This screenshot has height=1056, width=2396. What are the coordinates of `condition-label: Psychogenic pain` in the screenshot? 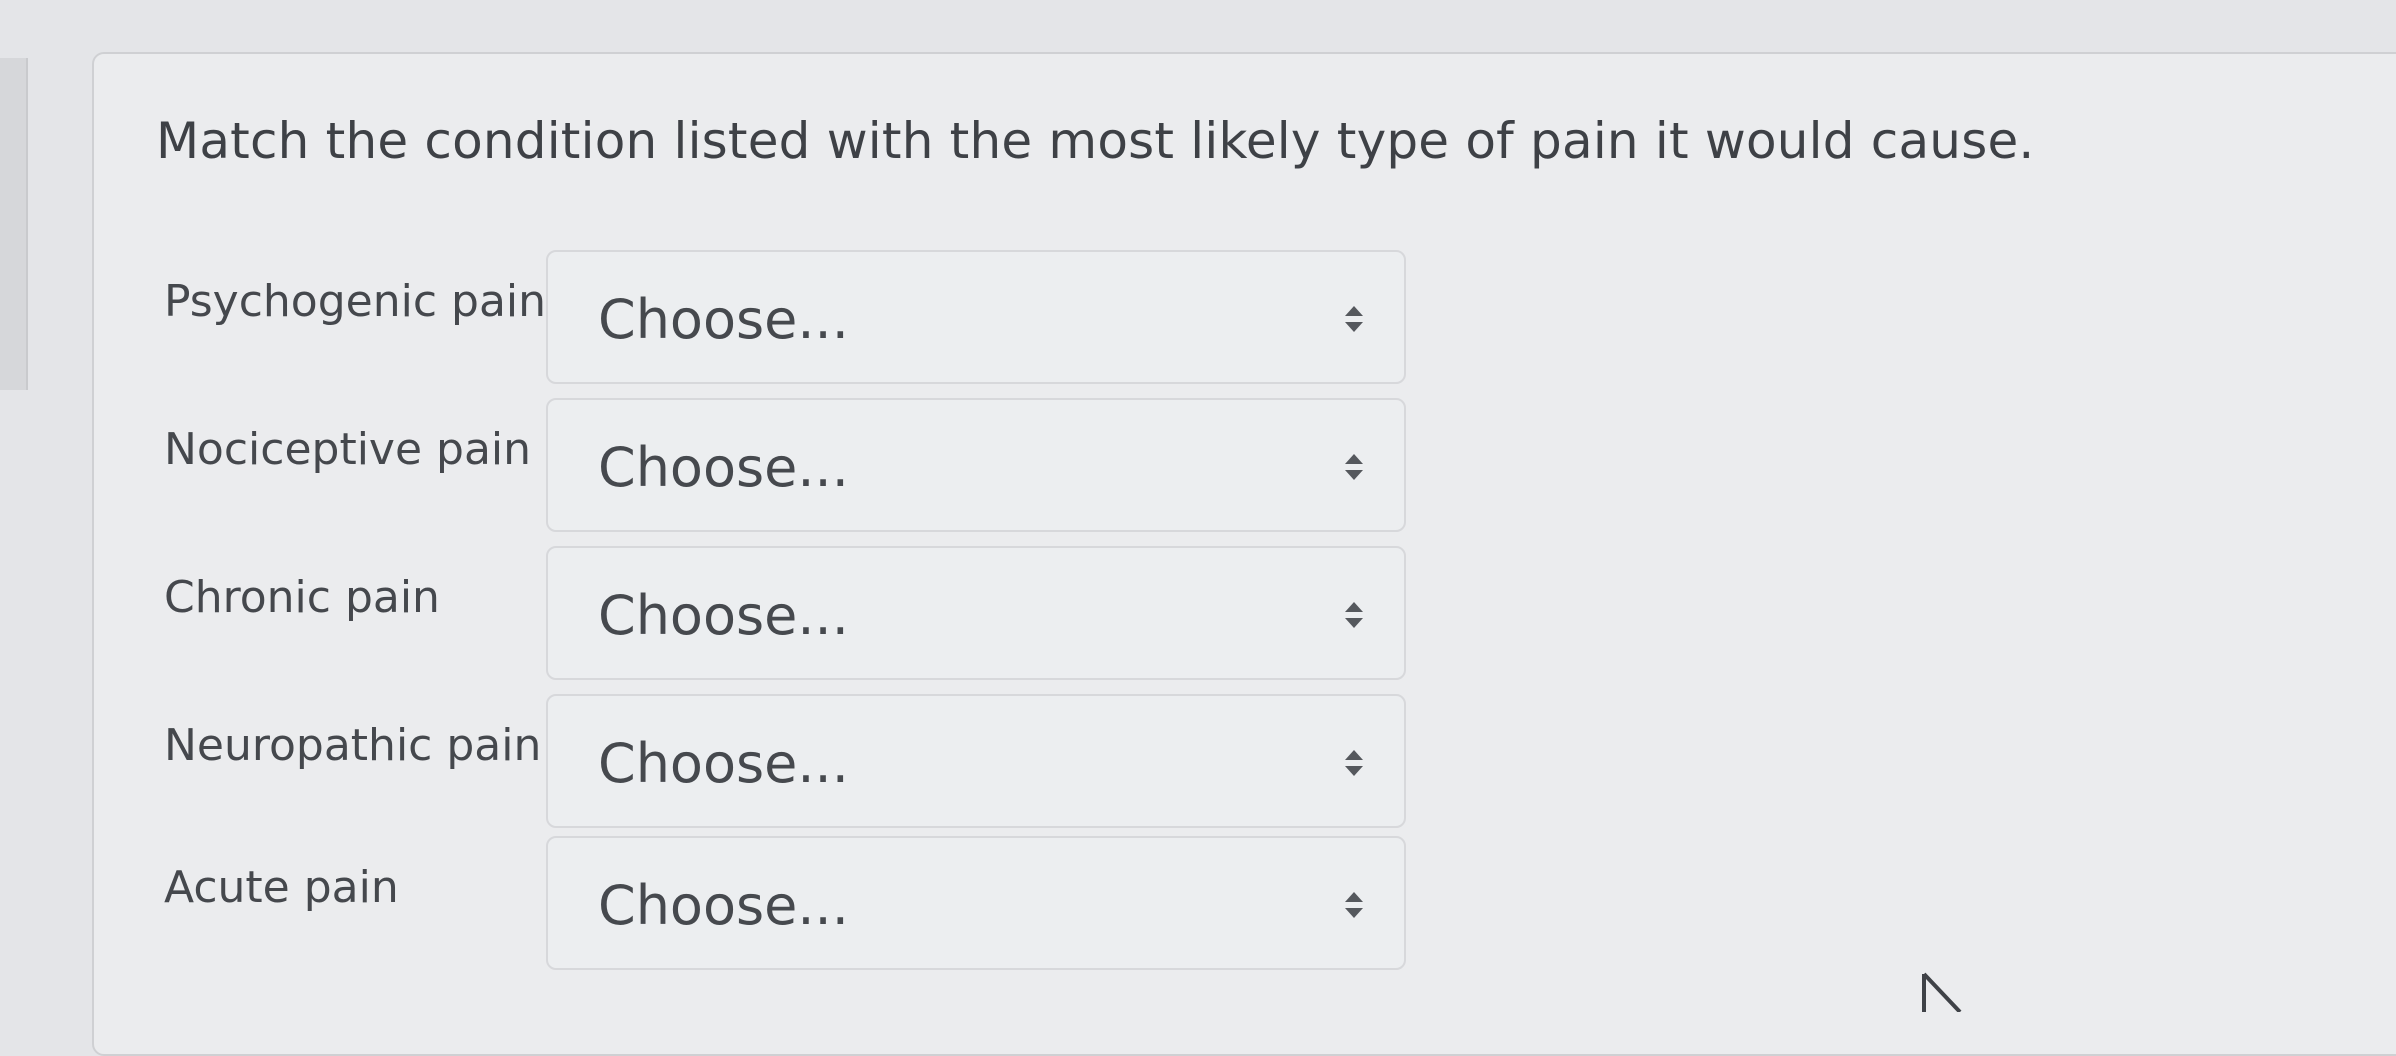 It's located at (355, 301).